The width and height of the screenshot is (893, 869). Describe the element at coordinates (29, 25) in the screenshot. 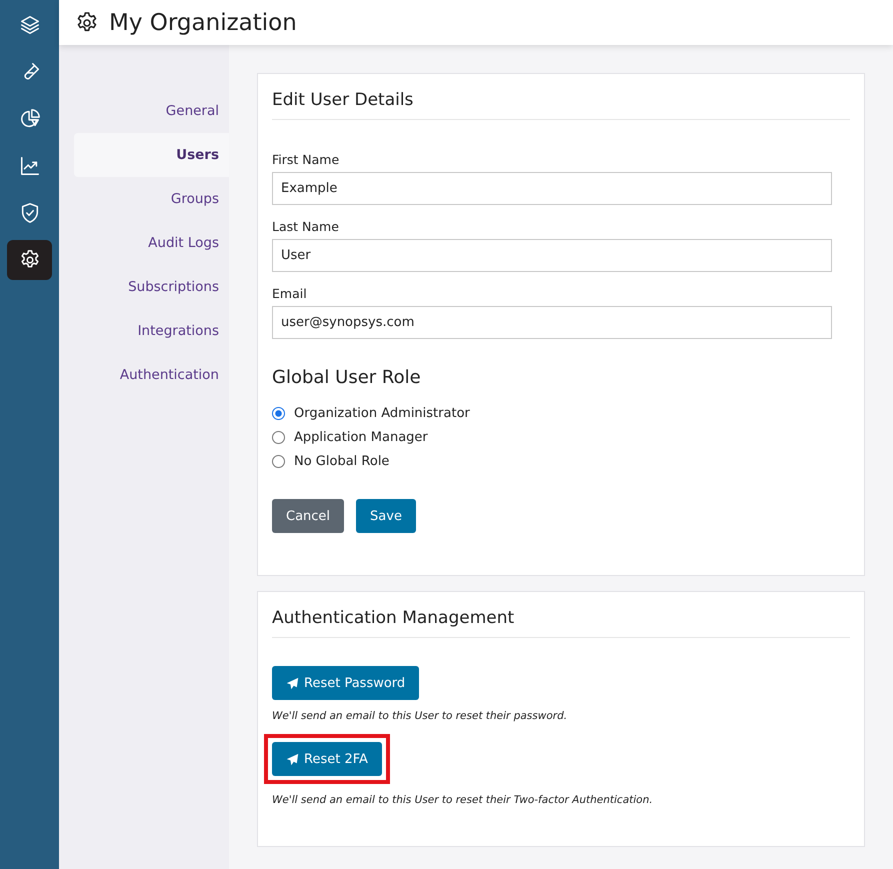

I see `layers-icon` at that location.